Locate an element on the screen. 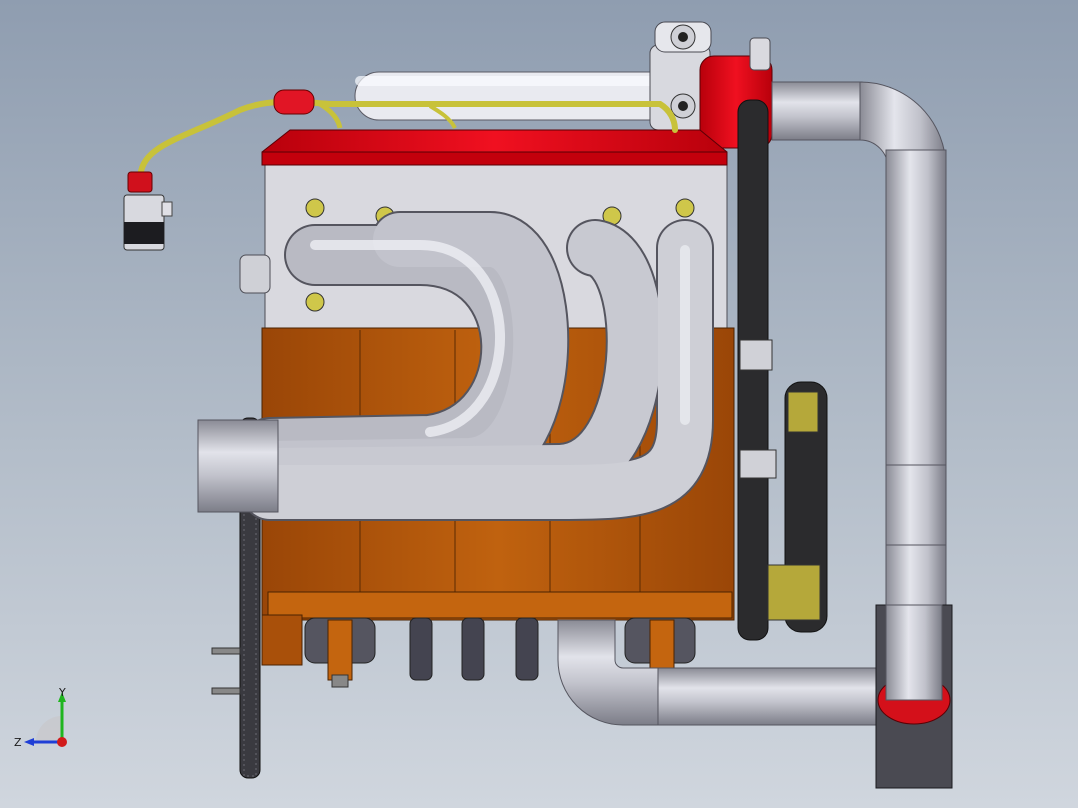  z-axis-head is located at coordinates (29, 742).